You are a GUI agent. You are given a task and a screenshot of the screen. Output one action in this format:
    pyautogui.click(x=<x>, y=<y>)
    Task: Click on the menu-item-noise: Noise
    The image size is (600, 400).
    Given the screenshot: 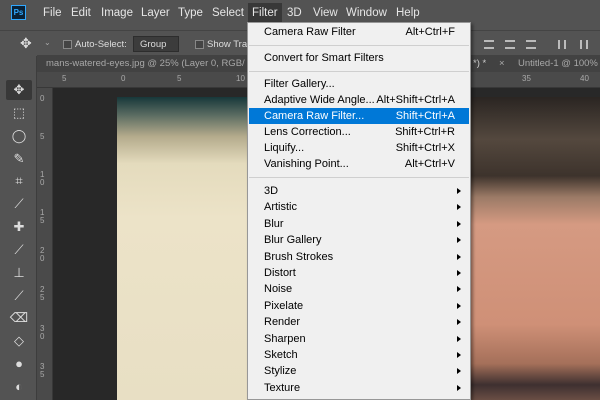 What is the action you would take?
    pyautogui.click(x=359, y=289)
    